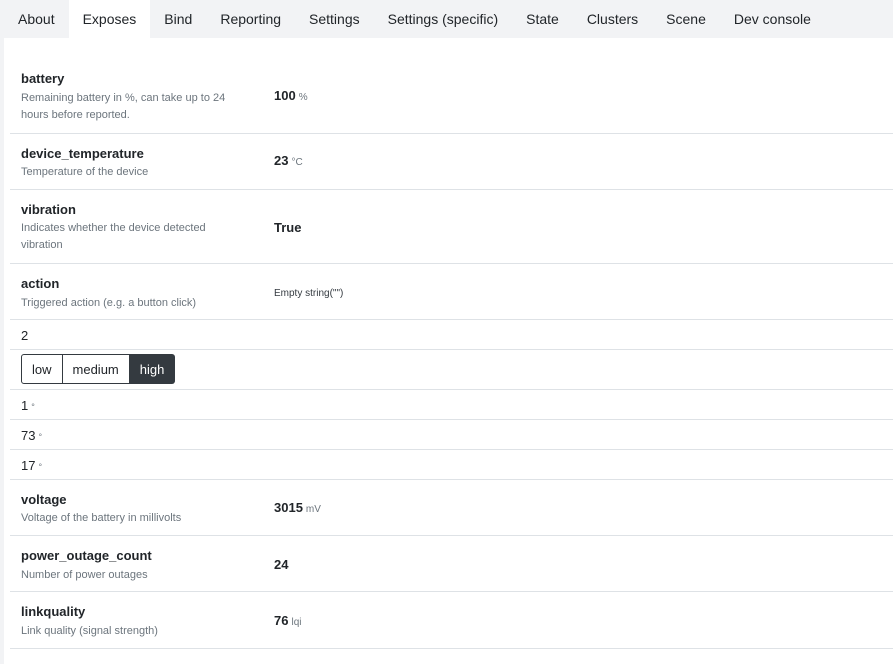  I want to click on expose-value: Empty string(""), so click(309, 293).